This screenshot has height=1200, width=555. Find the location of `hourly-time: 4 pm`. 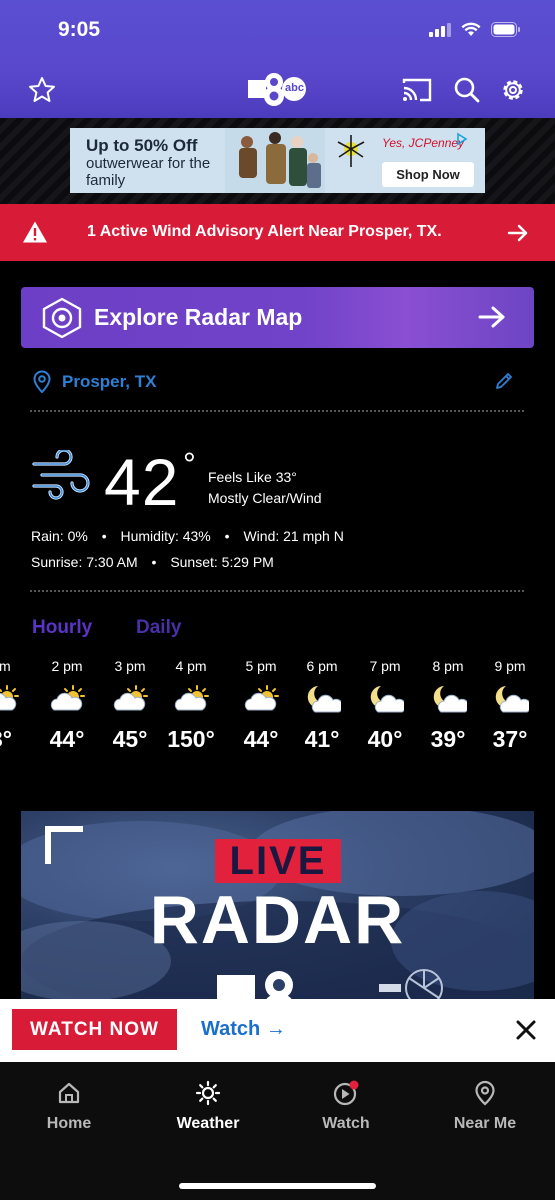

hourly-time: 4 pm is located at coordinates (191, 666).